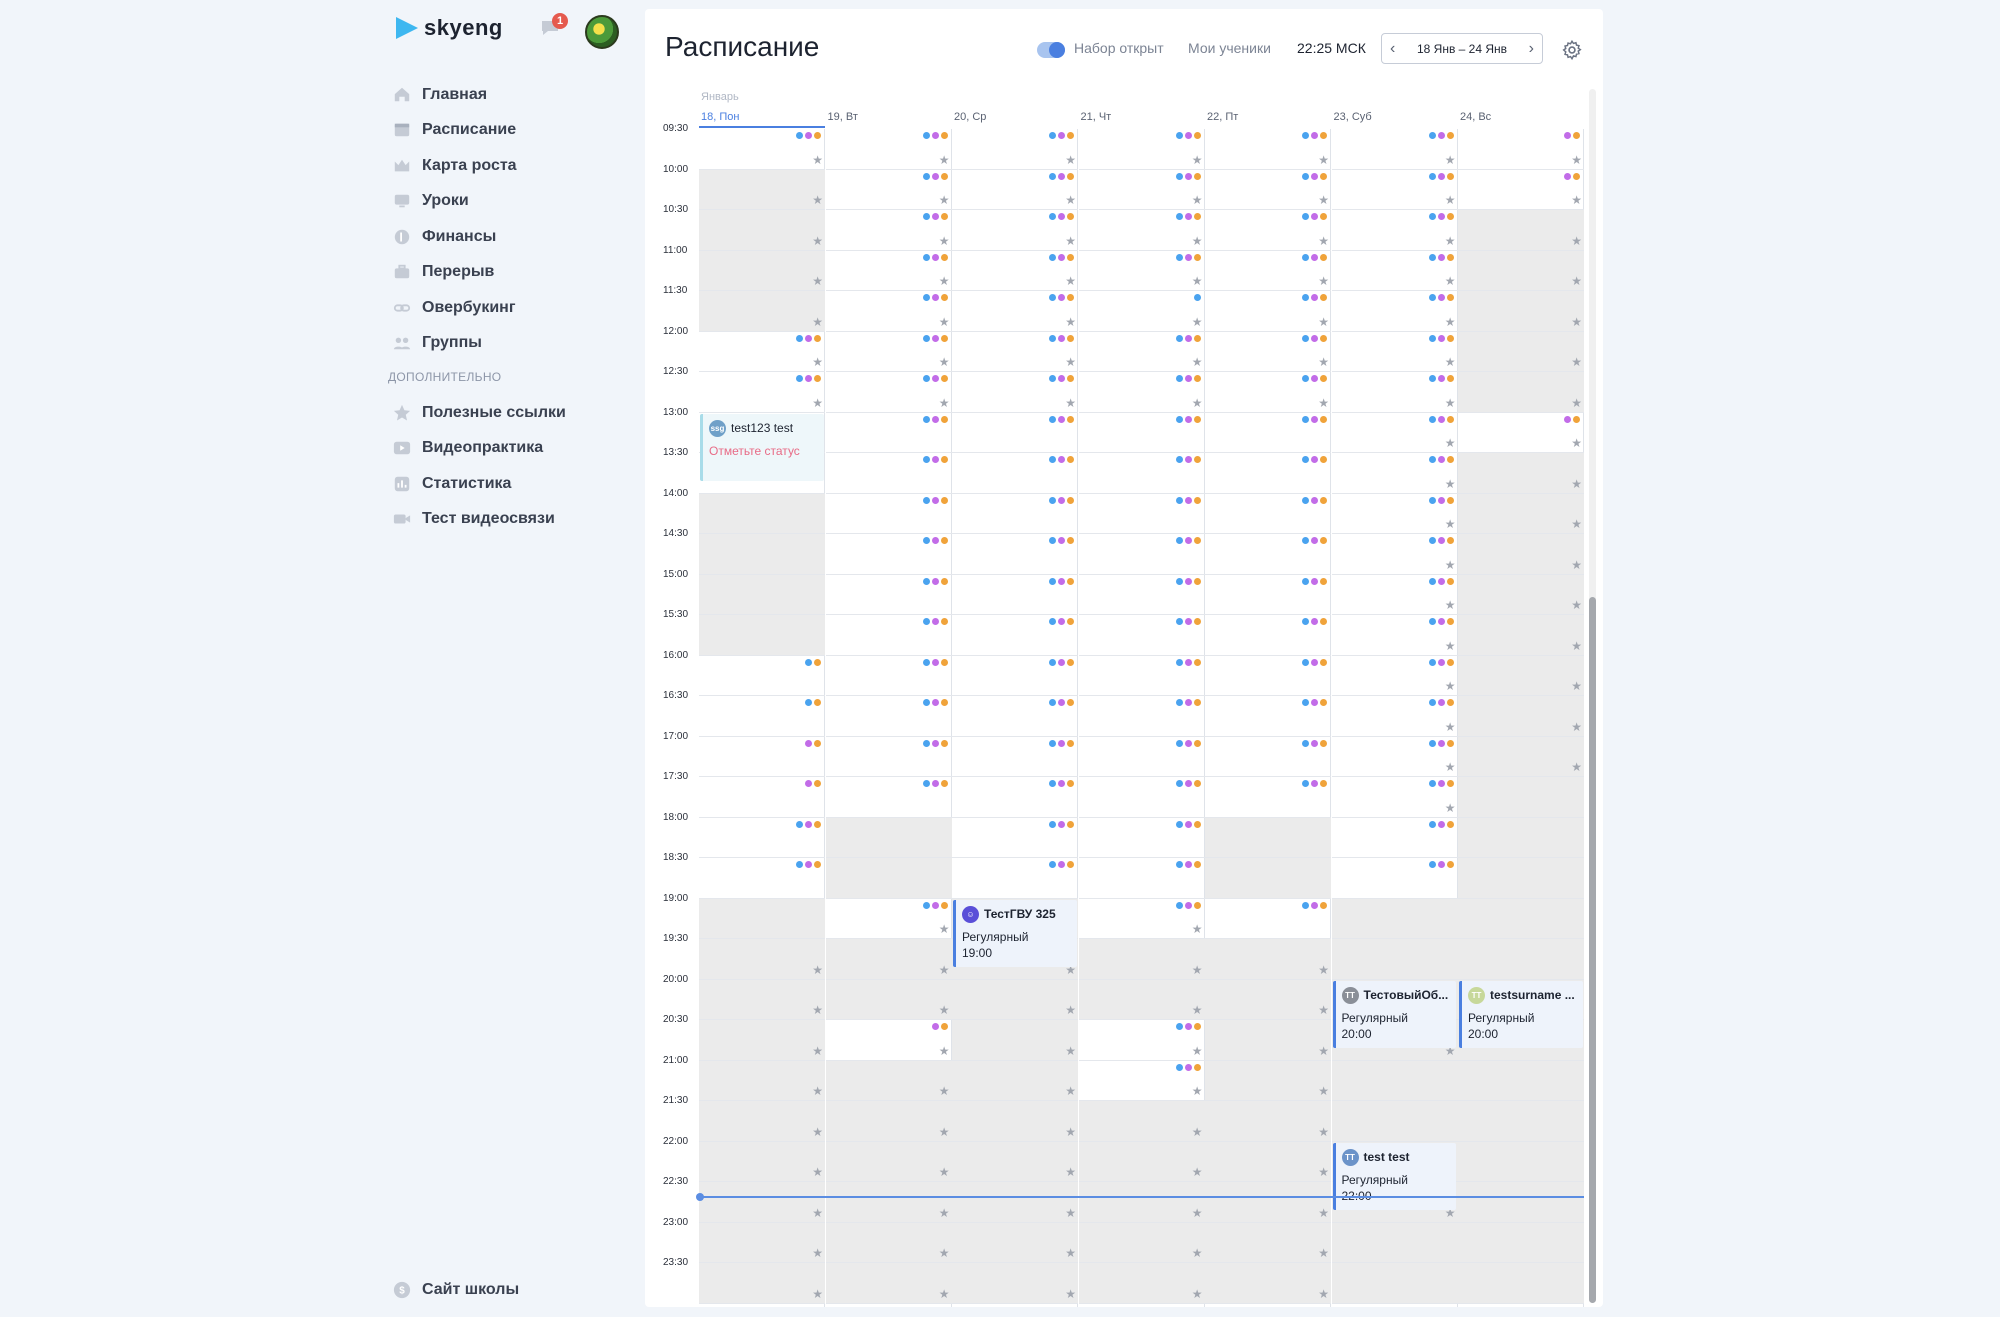  What do you see at coordinates (1229, 48) in the screenshot?
I see `my-students-link: Мои ученики` at bounding box center [1229, 48].